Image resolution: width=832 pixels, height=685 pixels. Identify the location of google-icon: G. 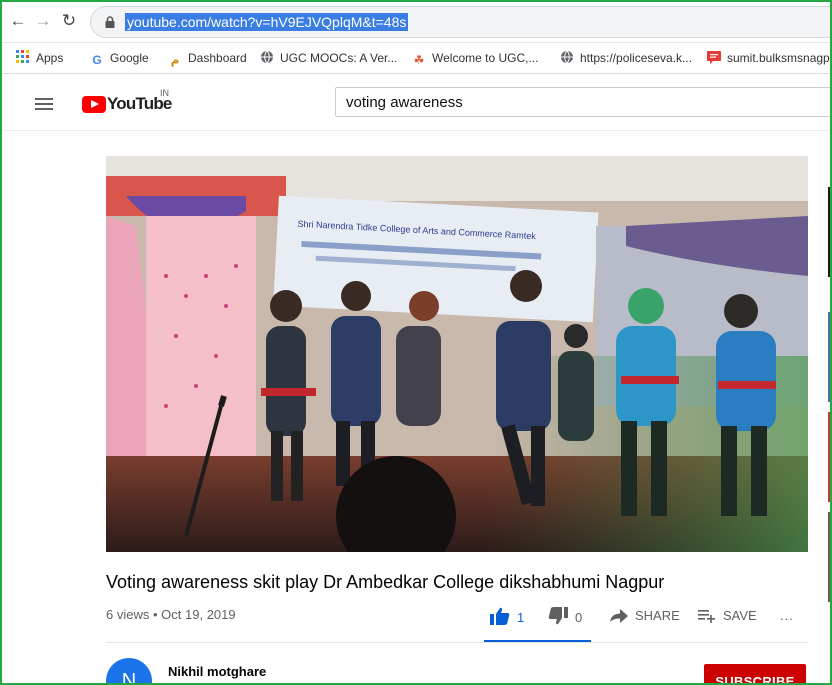
(97, 60).